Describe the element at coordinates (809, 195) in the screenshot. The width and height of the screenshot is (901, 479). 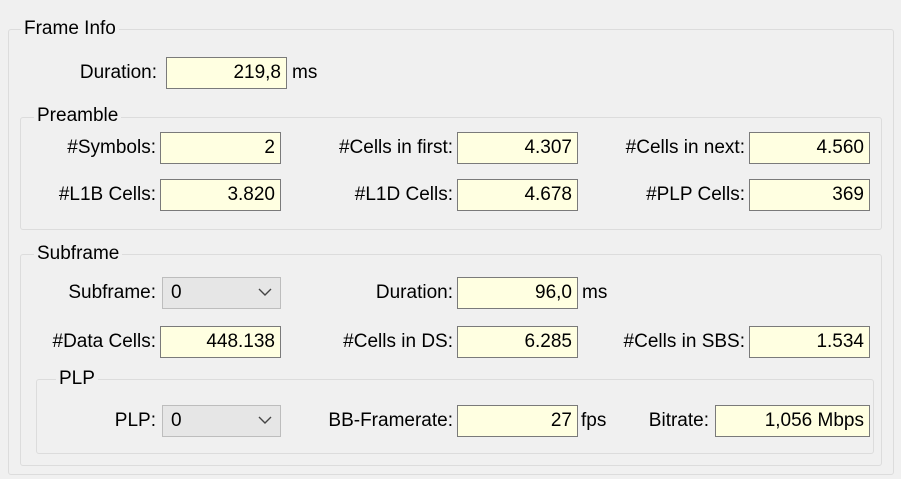
I see `plp-cells-value: 369` at that location.